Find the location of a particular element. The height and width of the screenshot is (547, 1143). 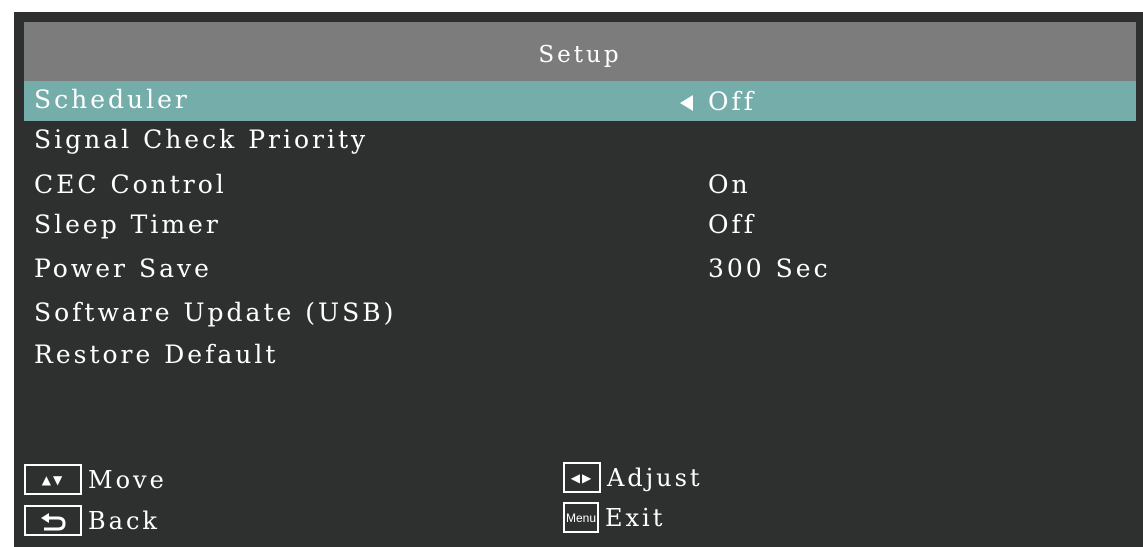

menu-item-cec-control: CEC Control On is located at coordinates (578, 186).